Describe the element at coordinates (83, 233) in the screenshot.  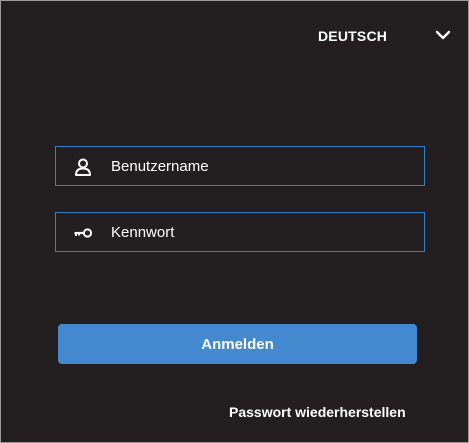
I see `key-icon` at that location.